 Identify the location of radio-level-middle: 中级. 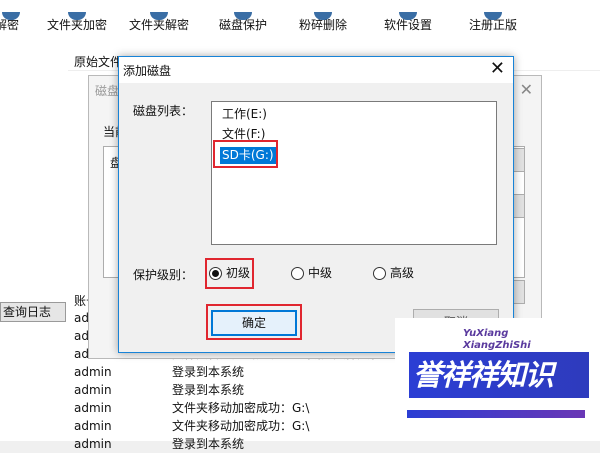
(311, 273).